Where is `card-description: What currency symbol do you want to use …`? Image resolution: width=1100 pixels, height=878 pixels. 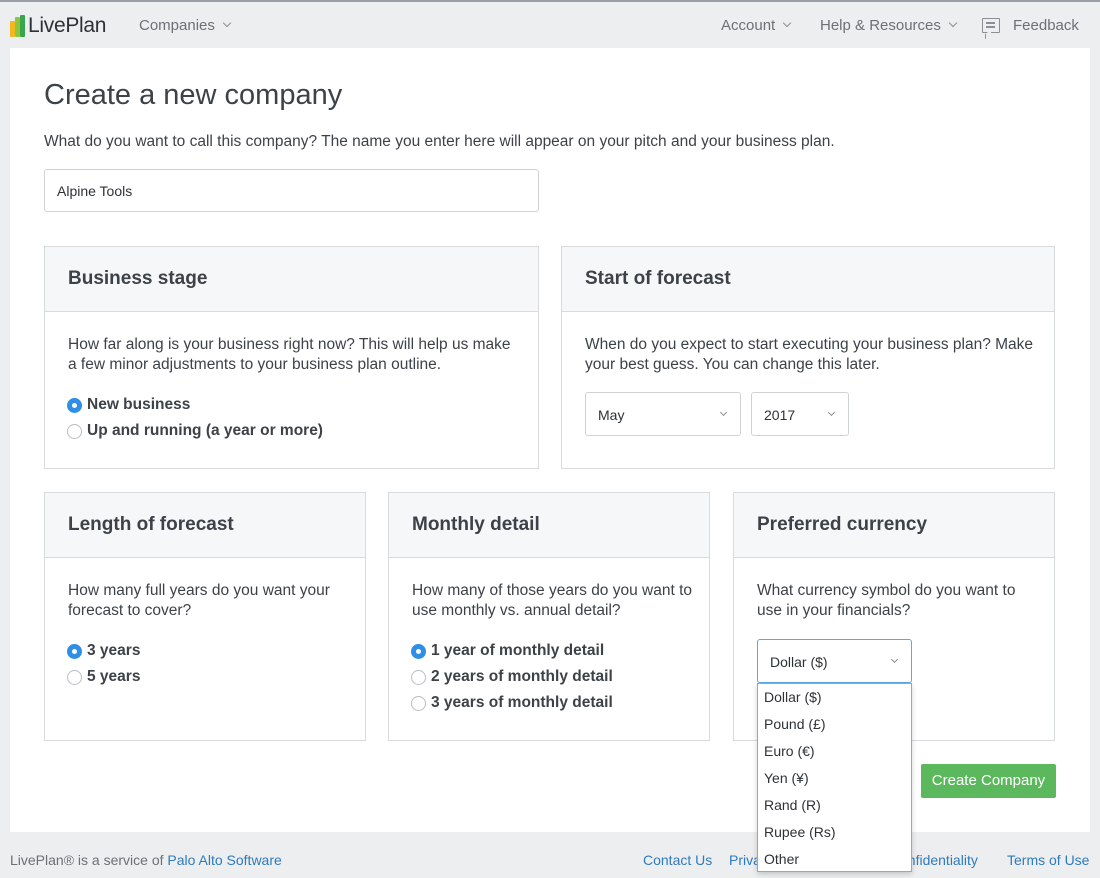
card-description: What currency symbol do you want to use … is located at coordinates (886, 600).